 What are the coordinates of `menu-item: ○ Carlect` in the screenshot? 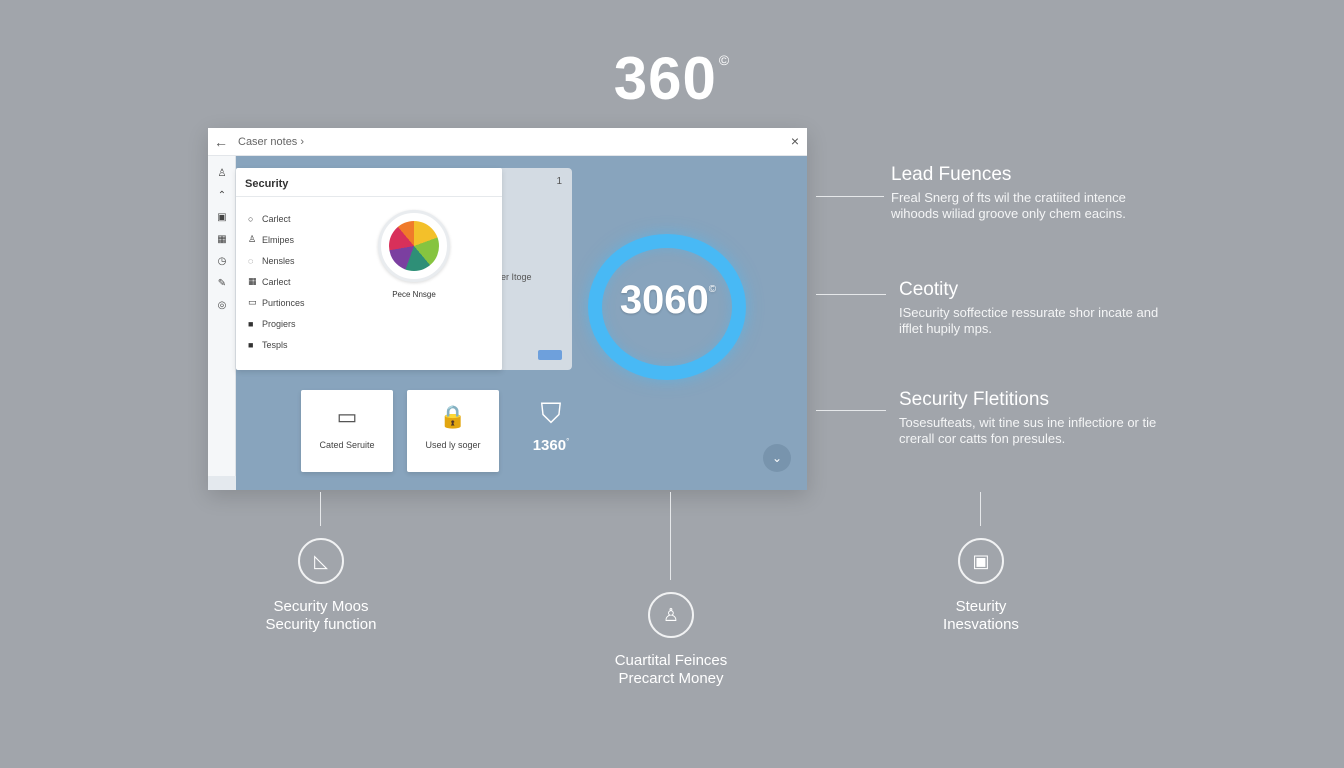 It's located at (276, 218).